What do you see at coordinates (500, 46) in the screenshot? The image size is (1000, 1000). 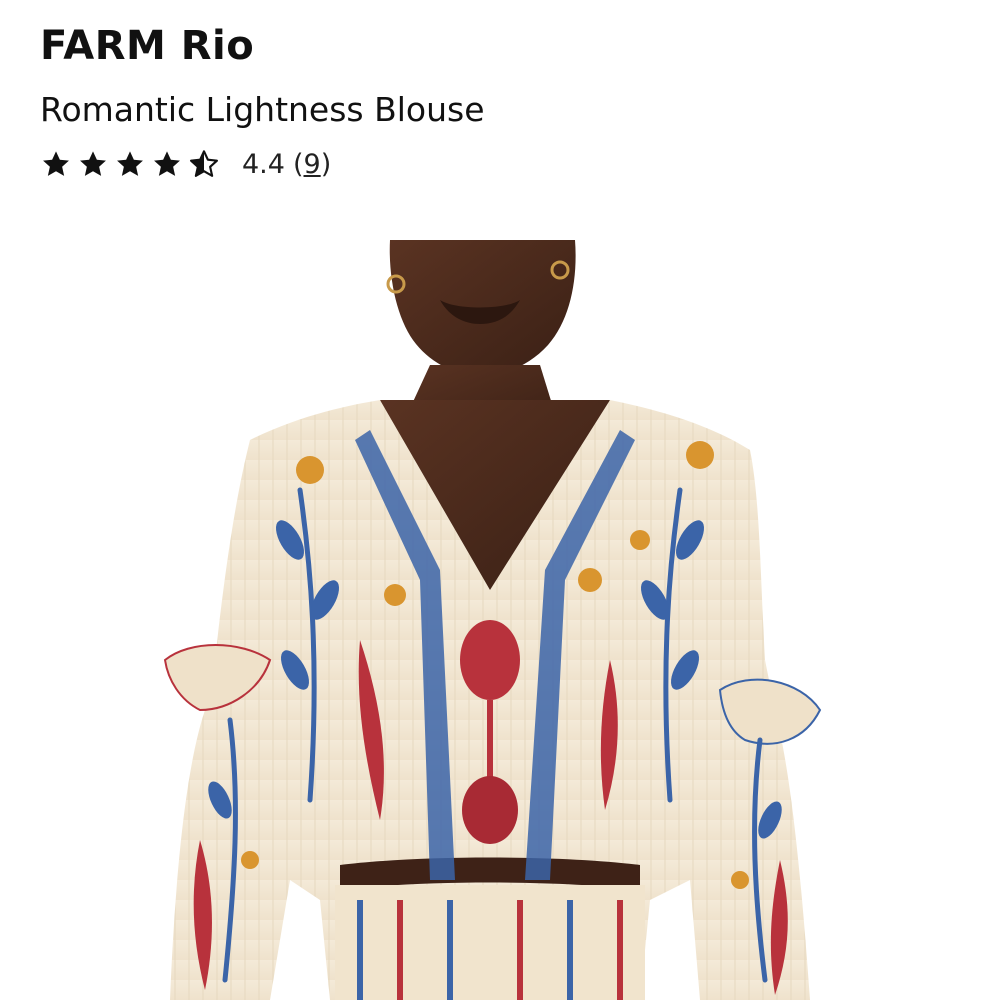 I see `brand-name: FARM Rio` at bounding box center [500, 46].